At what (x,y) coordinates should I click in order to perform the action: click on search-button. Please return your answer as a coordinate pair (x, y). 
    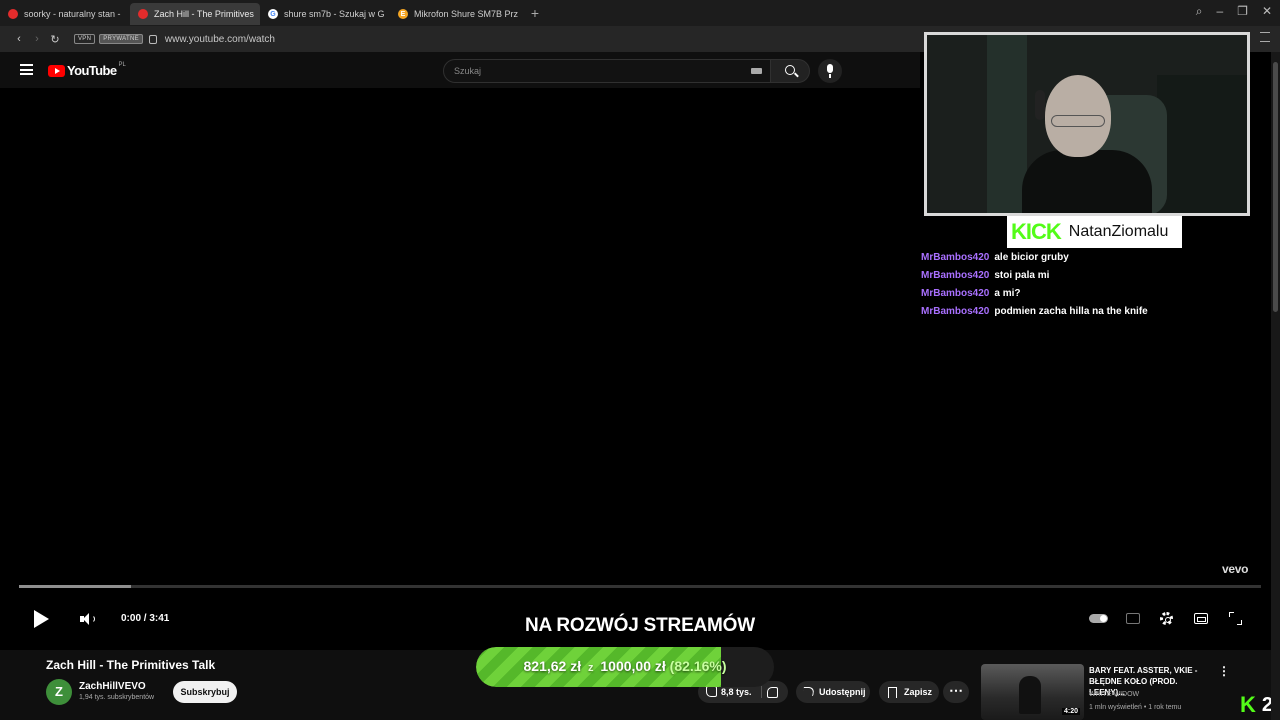
    Looking at the image, I should click on (790, 71).